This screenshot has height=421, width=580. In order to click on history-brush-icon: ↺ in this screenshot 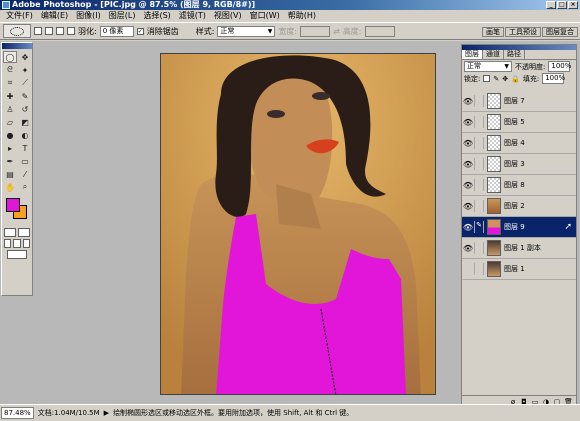, I will do `click(25, 109)`.